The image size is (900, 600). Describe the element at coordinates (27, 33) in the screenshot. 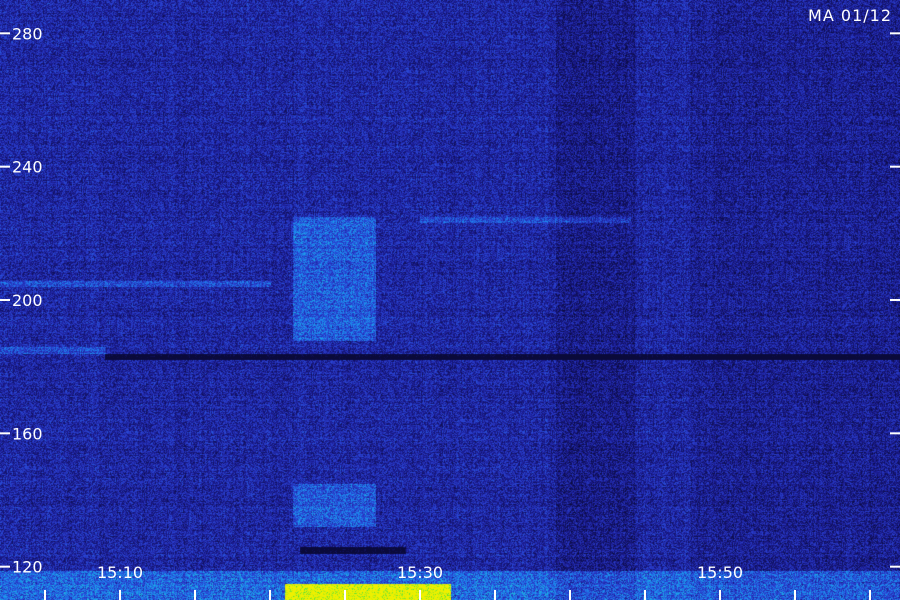

I see `y-tick-label-280: 280` at that location.